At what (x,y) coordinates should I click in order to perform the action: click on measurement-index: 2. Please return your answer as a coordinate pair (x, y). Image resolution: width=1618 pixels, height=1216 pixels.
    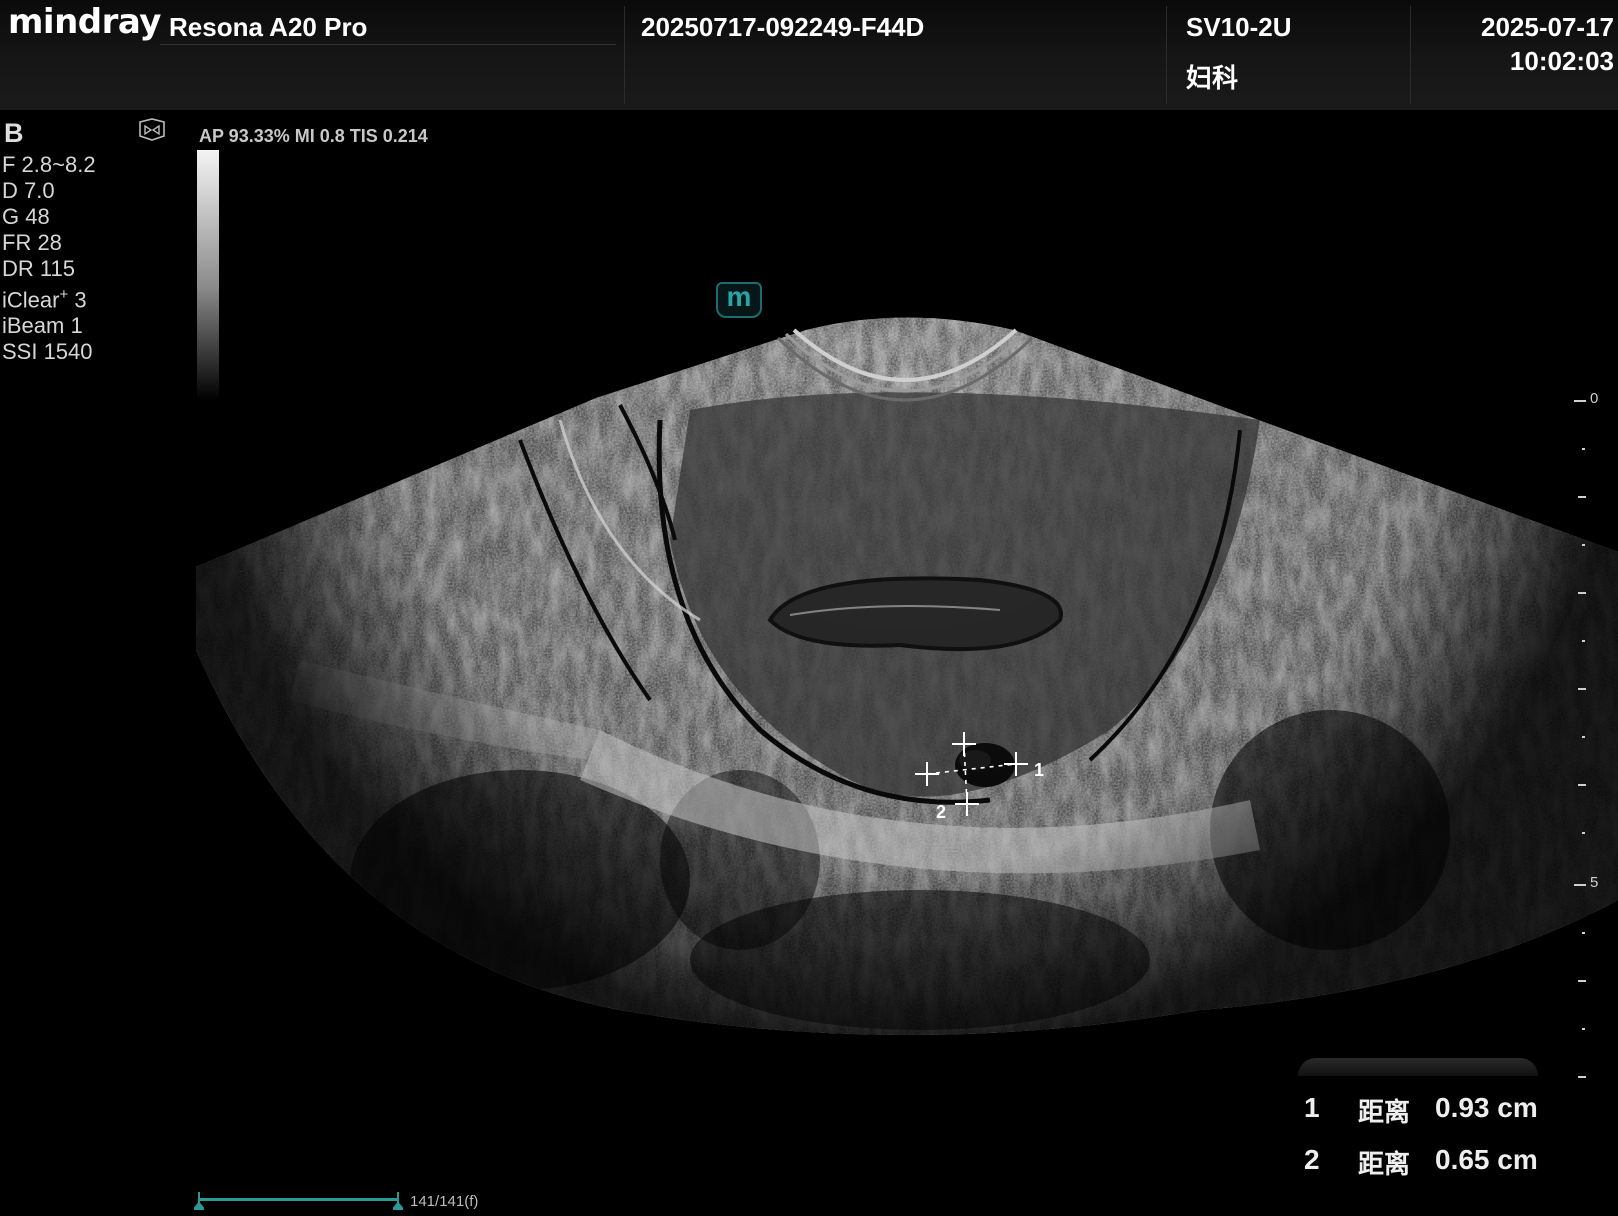
    Looking at the image, I should click on (1312, 1159).